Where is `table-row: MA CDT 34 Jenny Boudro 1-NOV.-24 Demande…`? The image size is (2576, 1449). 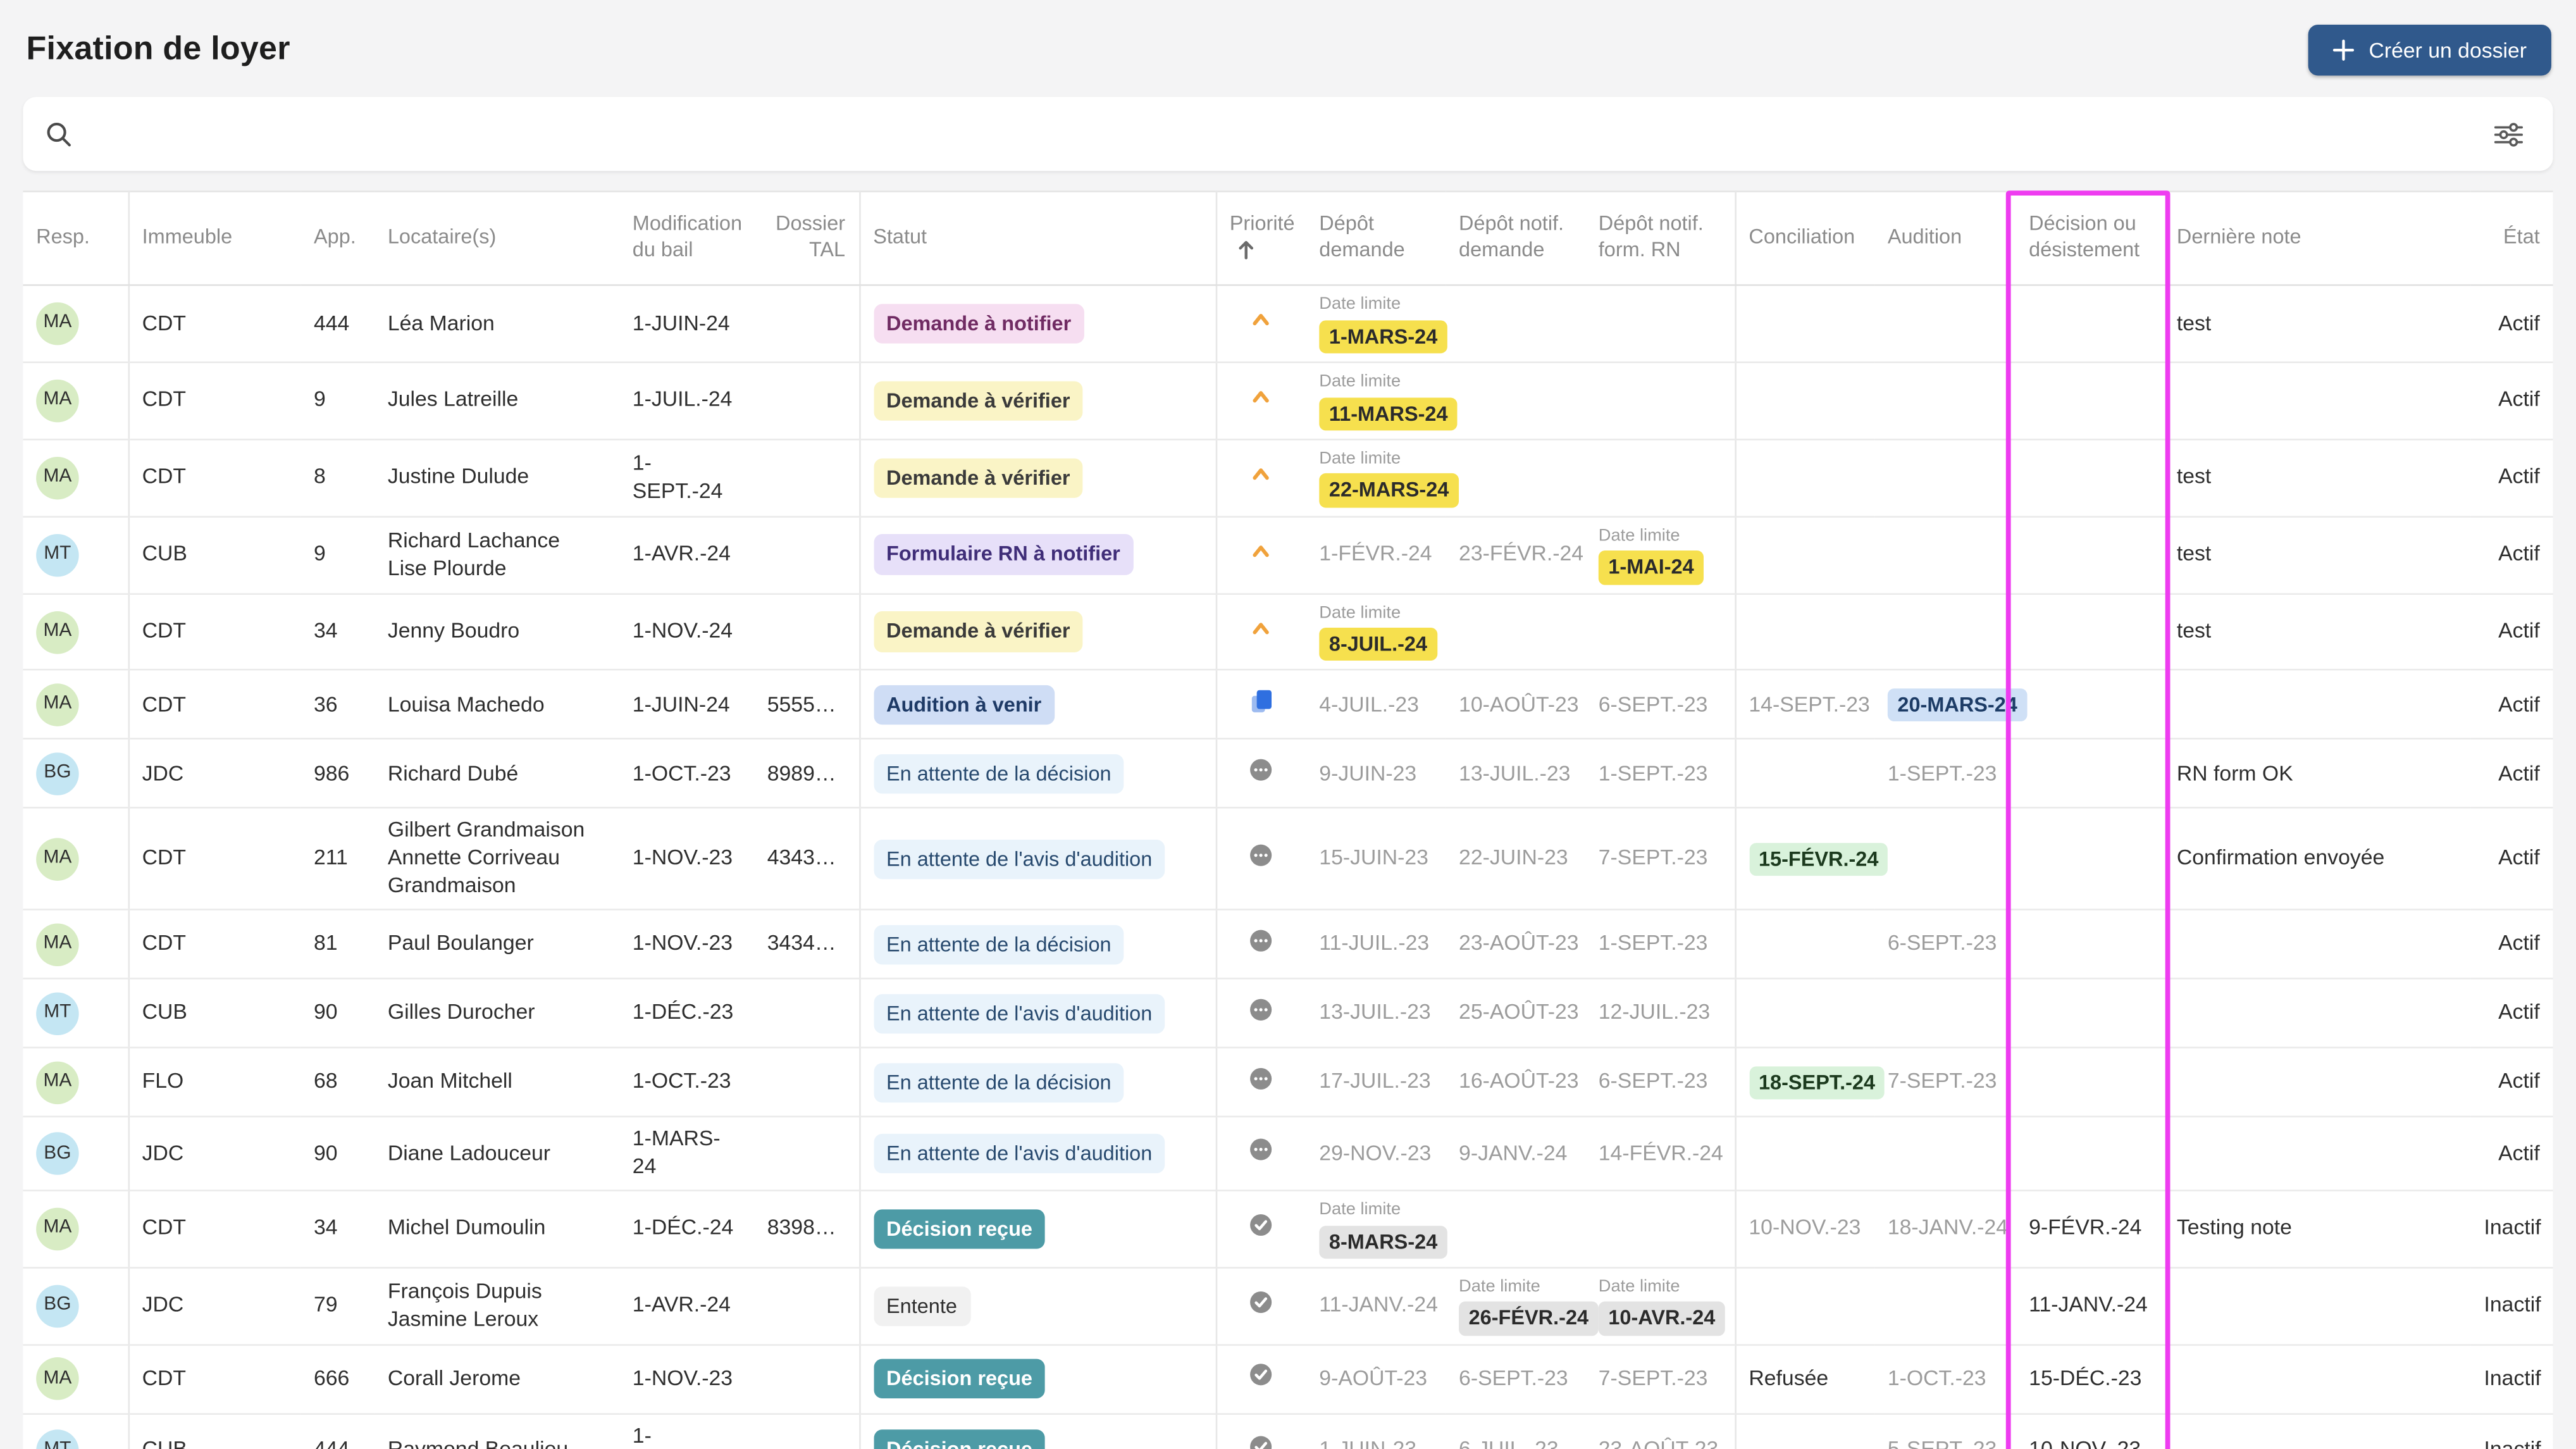
table-row: MA CDT 34 Jenny Boudro 1-NOV.-24 Demande… is located at coordinates (1288, 632).